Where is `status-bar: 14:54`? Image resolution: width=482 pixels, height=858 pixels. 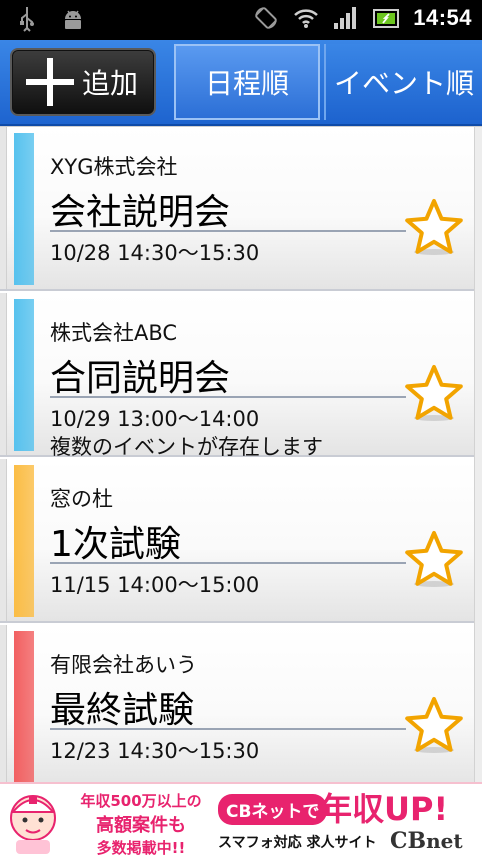 status-bar: 14:54 is located at coordinates (241, 20).